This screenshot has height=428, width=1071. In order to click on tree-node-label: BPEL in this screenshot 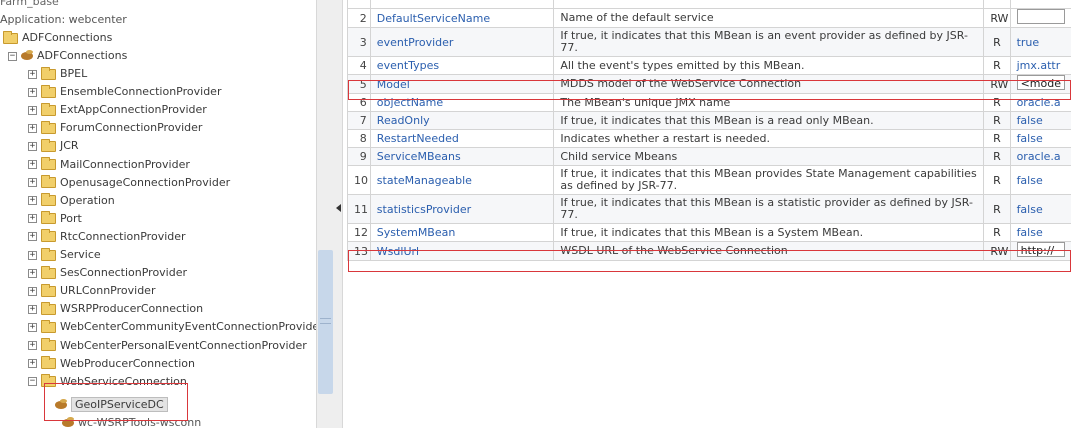, I will do `click(74, 73)`.